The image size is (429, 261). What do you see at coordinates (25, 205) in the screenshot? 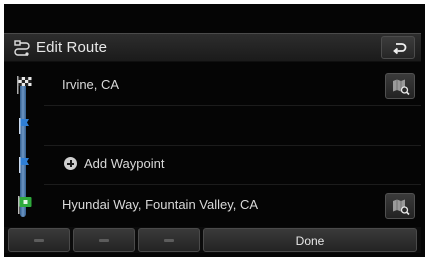
I see `destination-flag-icon` at bounding box center [25, 205].